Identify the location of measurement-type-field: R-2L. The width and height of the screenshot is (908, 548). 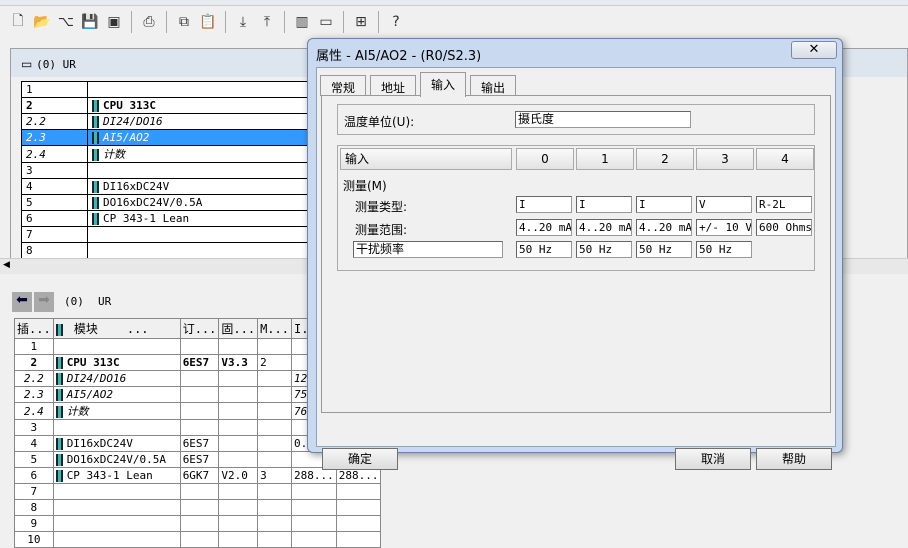
(784, 204).